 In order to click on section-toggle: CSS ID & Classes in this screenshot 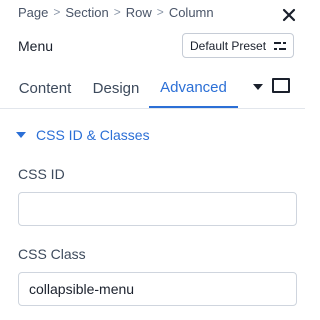, I will do `click(83, 135)`.